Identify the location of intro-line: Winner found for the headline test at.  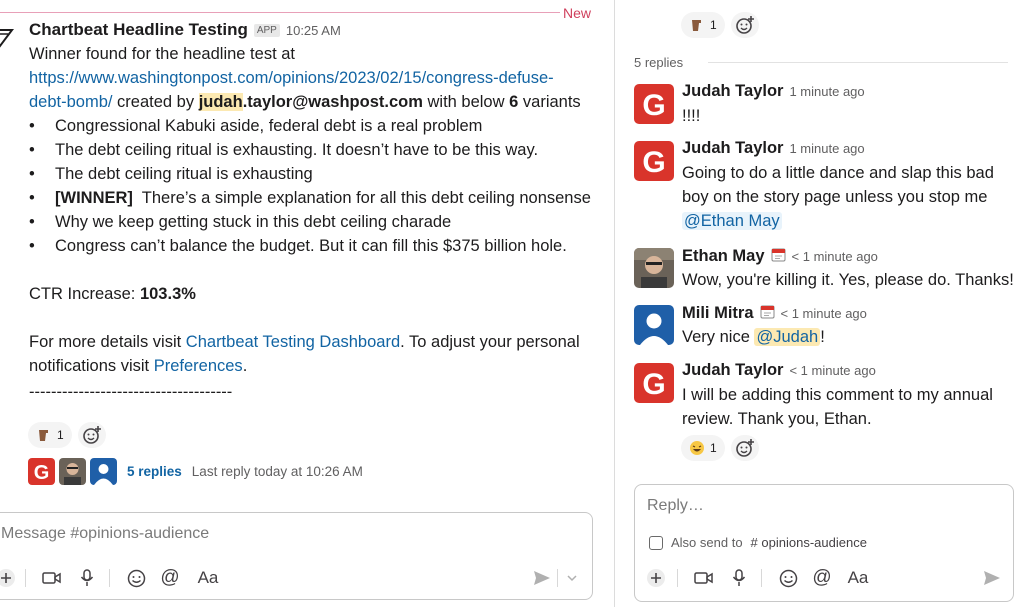
(162, 54).